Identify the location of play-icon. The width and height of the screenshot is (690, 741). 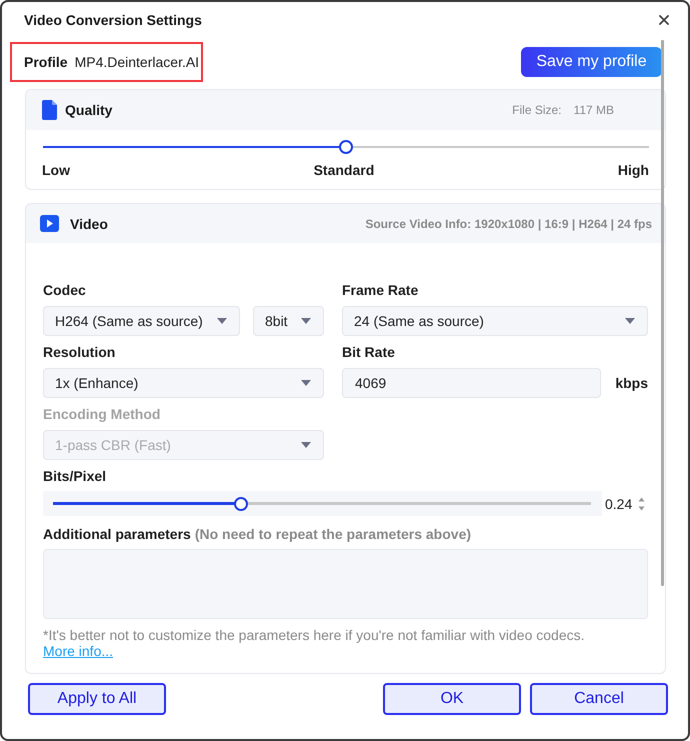
(49, 223).